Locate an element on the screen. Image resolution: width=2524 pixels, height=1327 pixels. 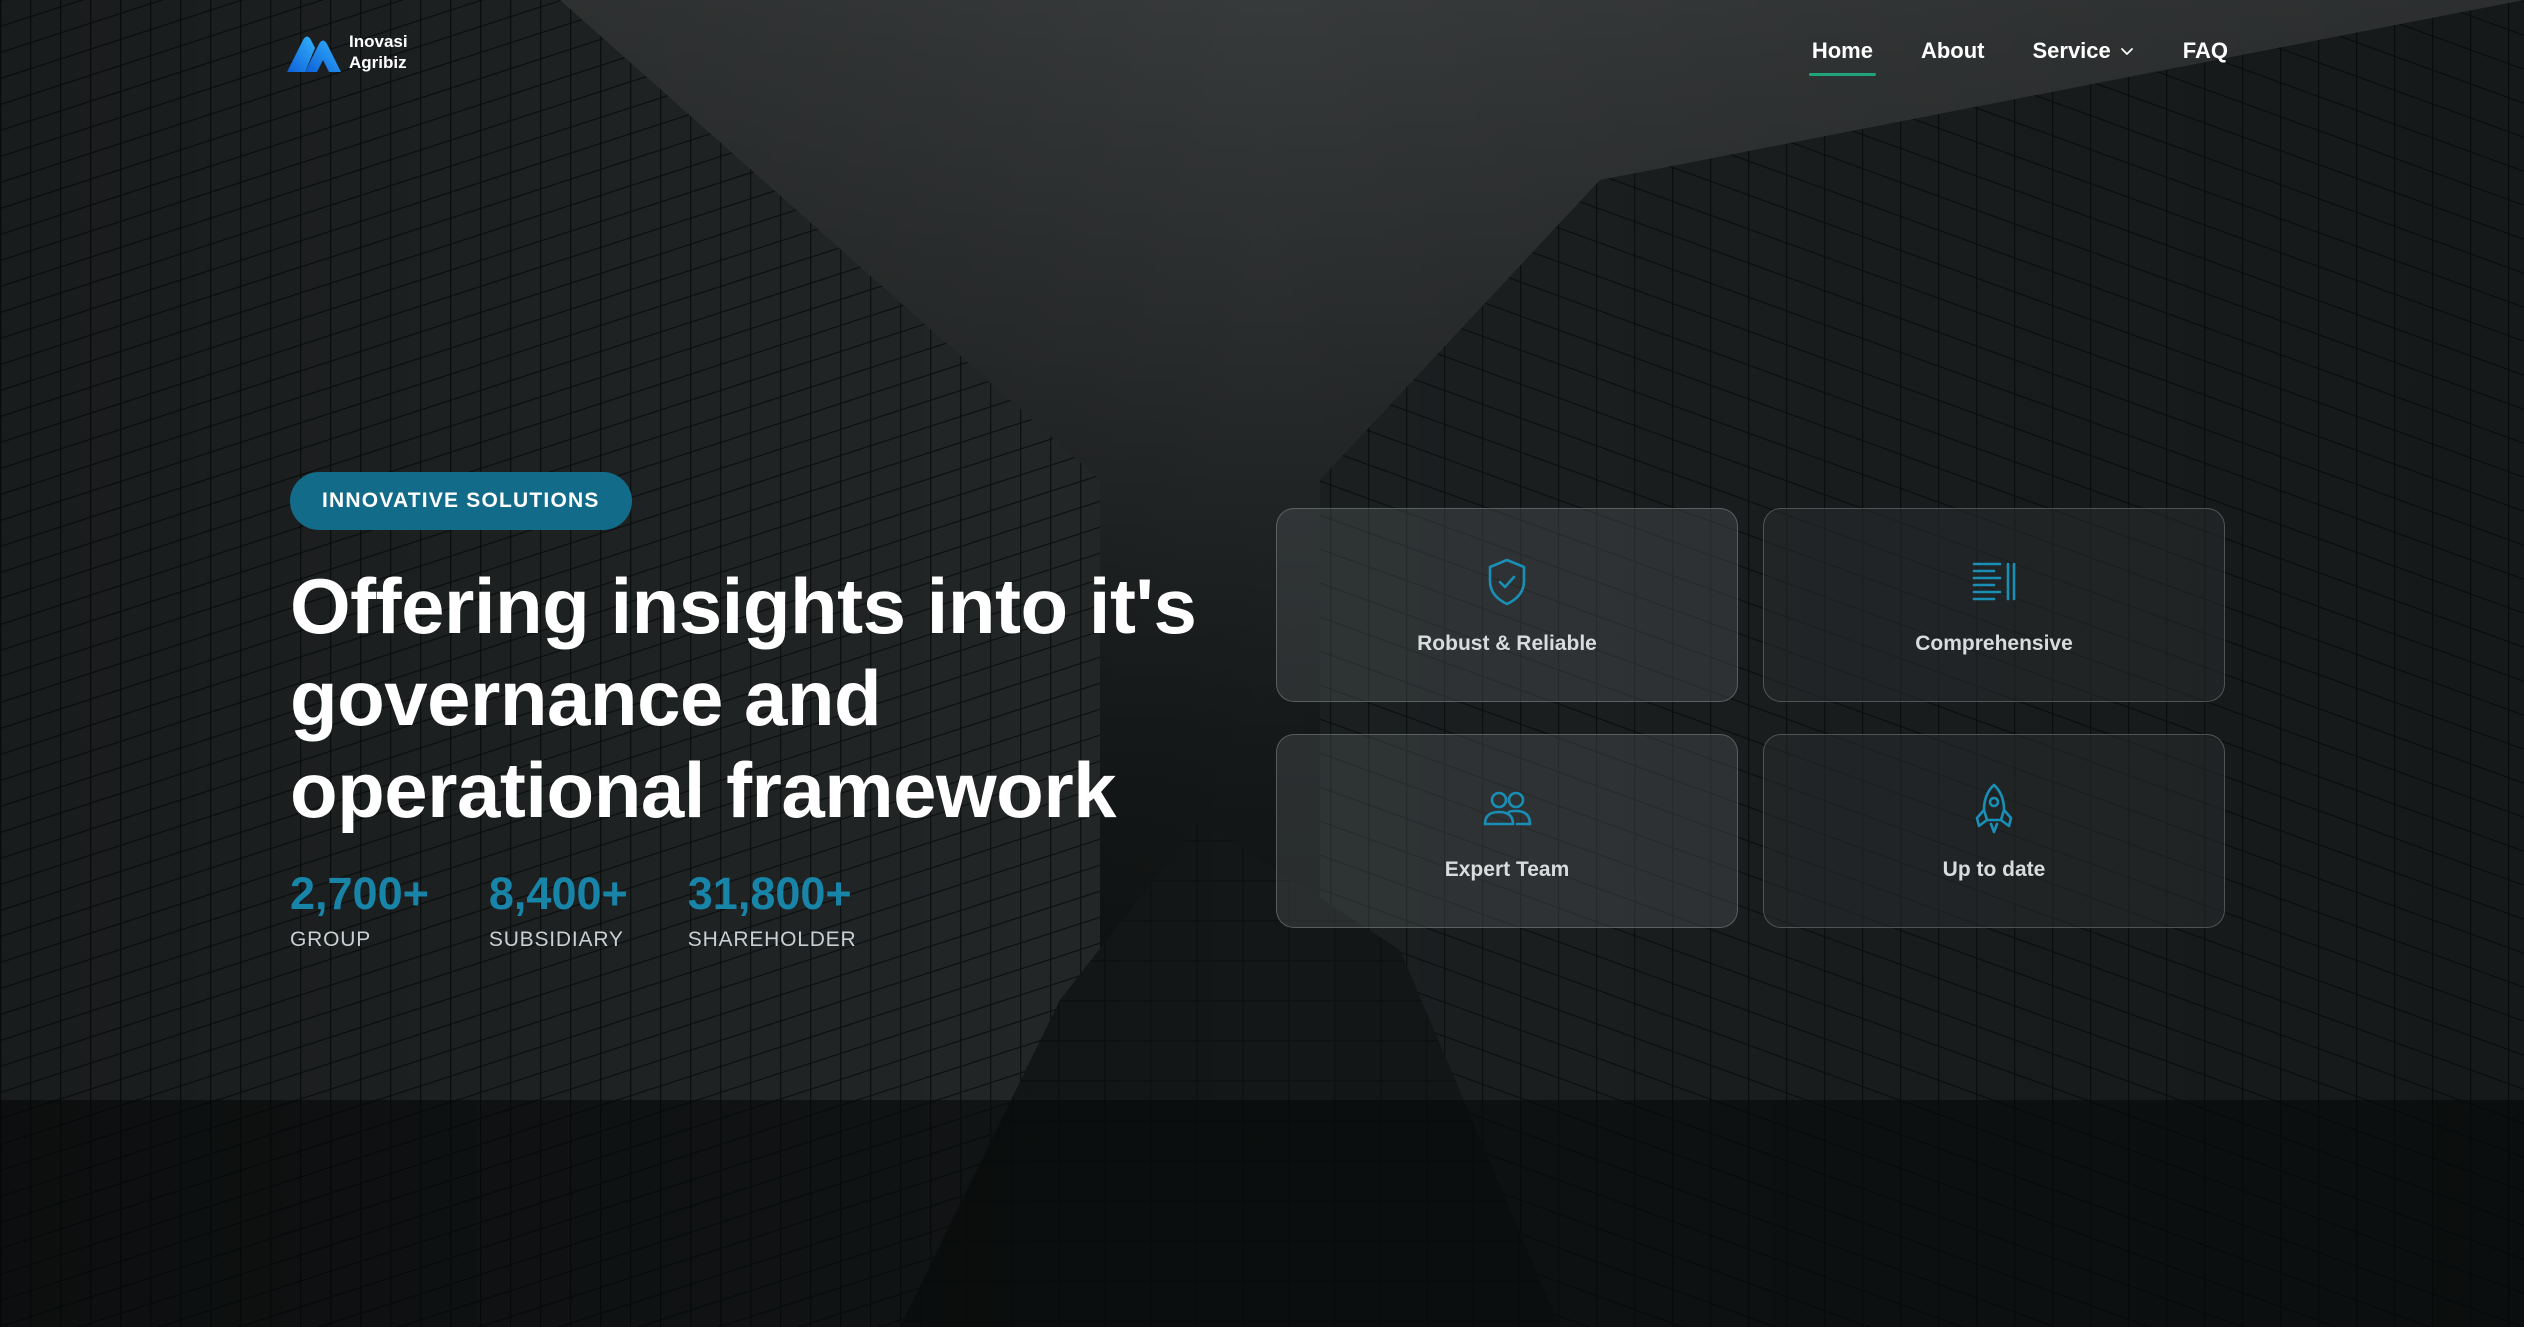
feature-card-label: Robust & Reliable is located at coordinates (1507, 643).